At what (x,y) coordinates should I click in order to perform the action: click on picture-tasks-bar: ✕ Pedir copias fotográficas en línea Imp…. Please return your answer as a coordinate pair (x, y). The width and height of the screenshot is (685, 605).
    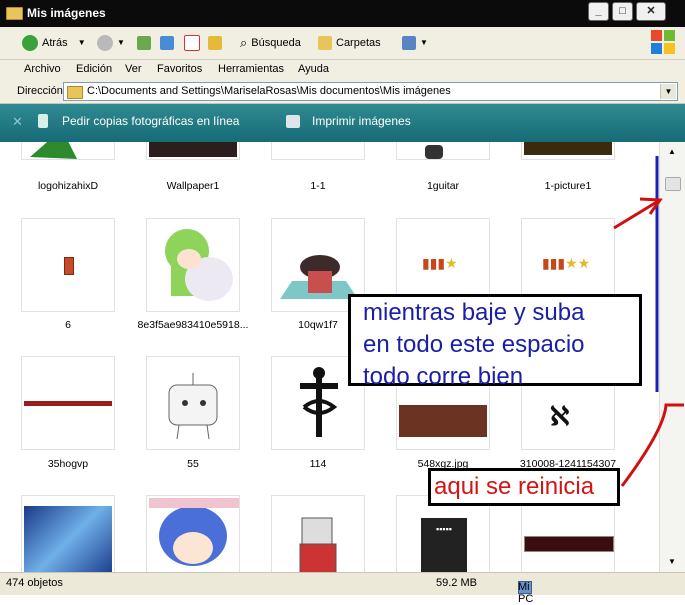
    Looking at the image, I should click on (342, 123).